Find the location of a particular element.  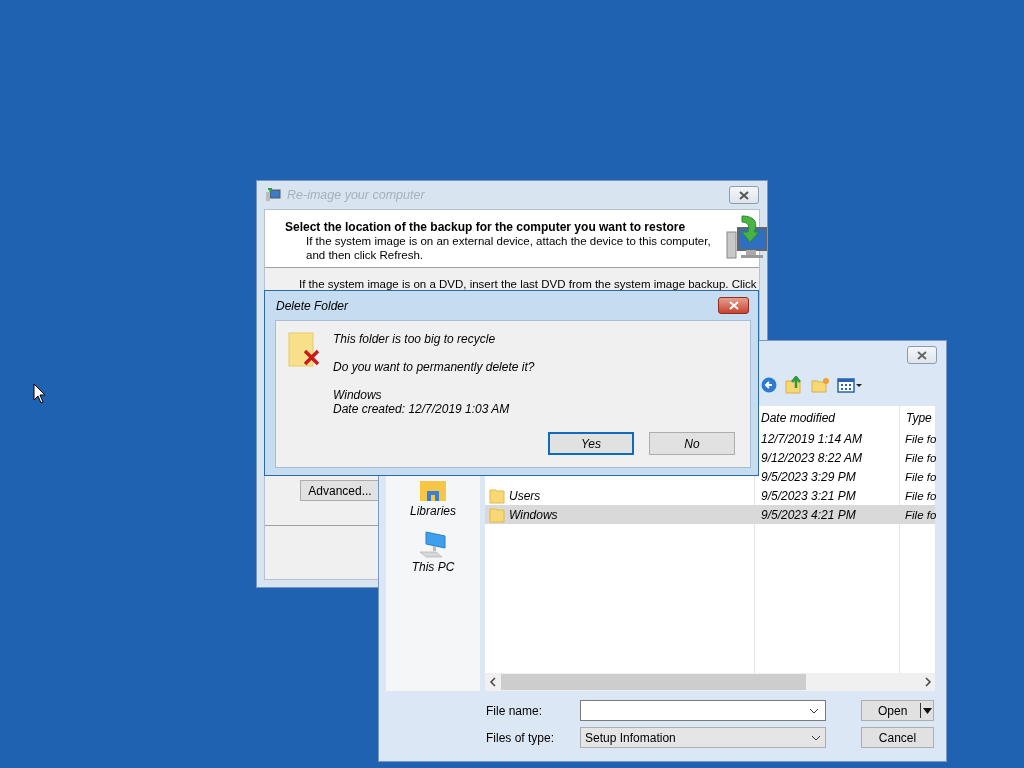

field-label: Files of type: is located at coordinates (521, 737).